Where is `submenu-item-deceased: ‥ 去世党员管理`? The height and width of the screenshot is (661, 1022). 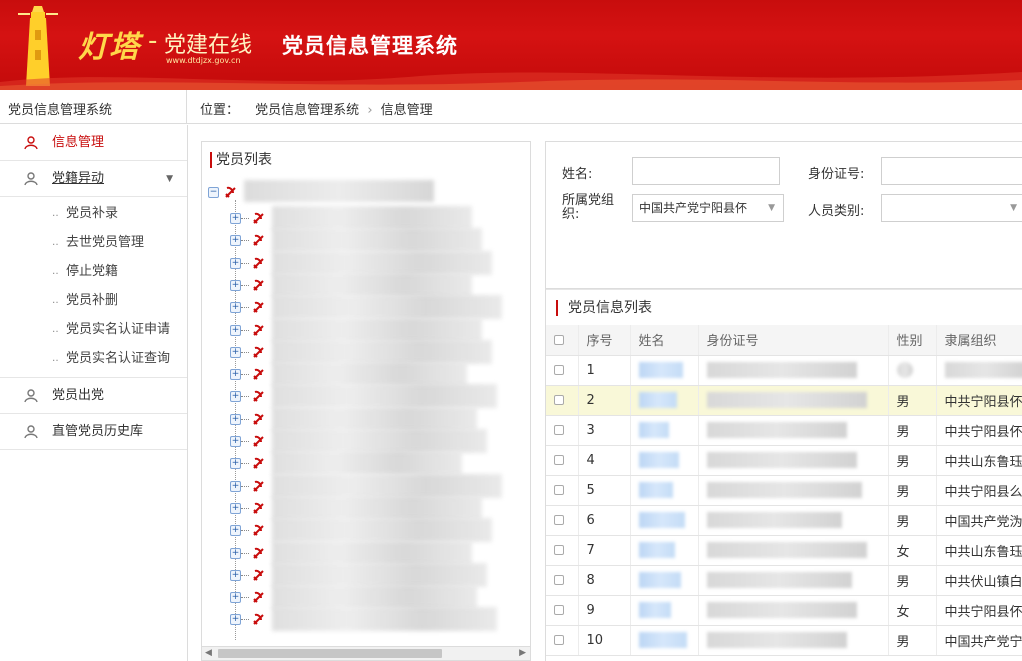
submenu-item-deceased: ‥ 去世党员管理 is located at coordinates (93, 242).